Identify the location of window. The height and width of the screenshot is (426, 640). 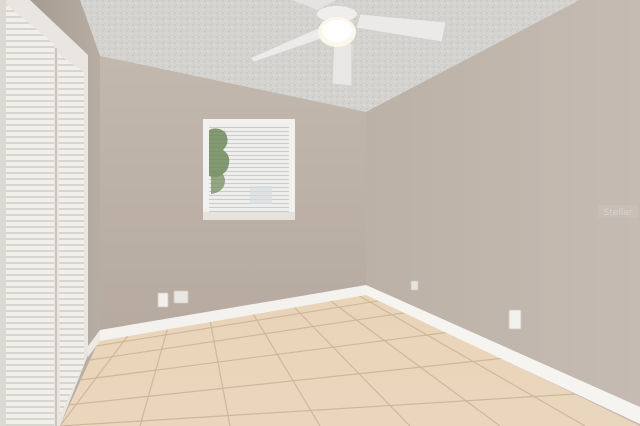
(249, 169).